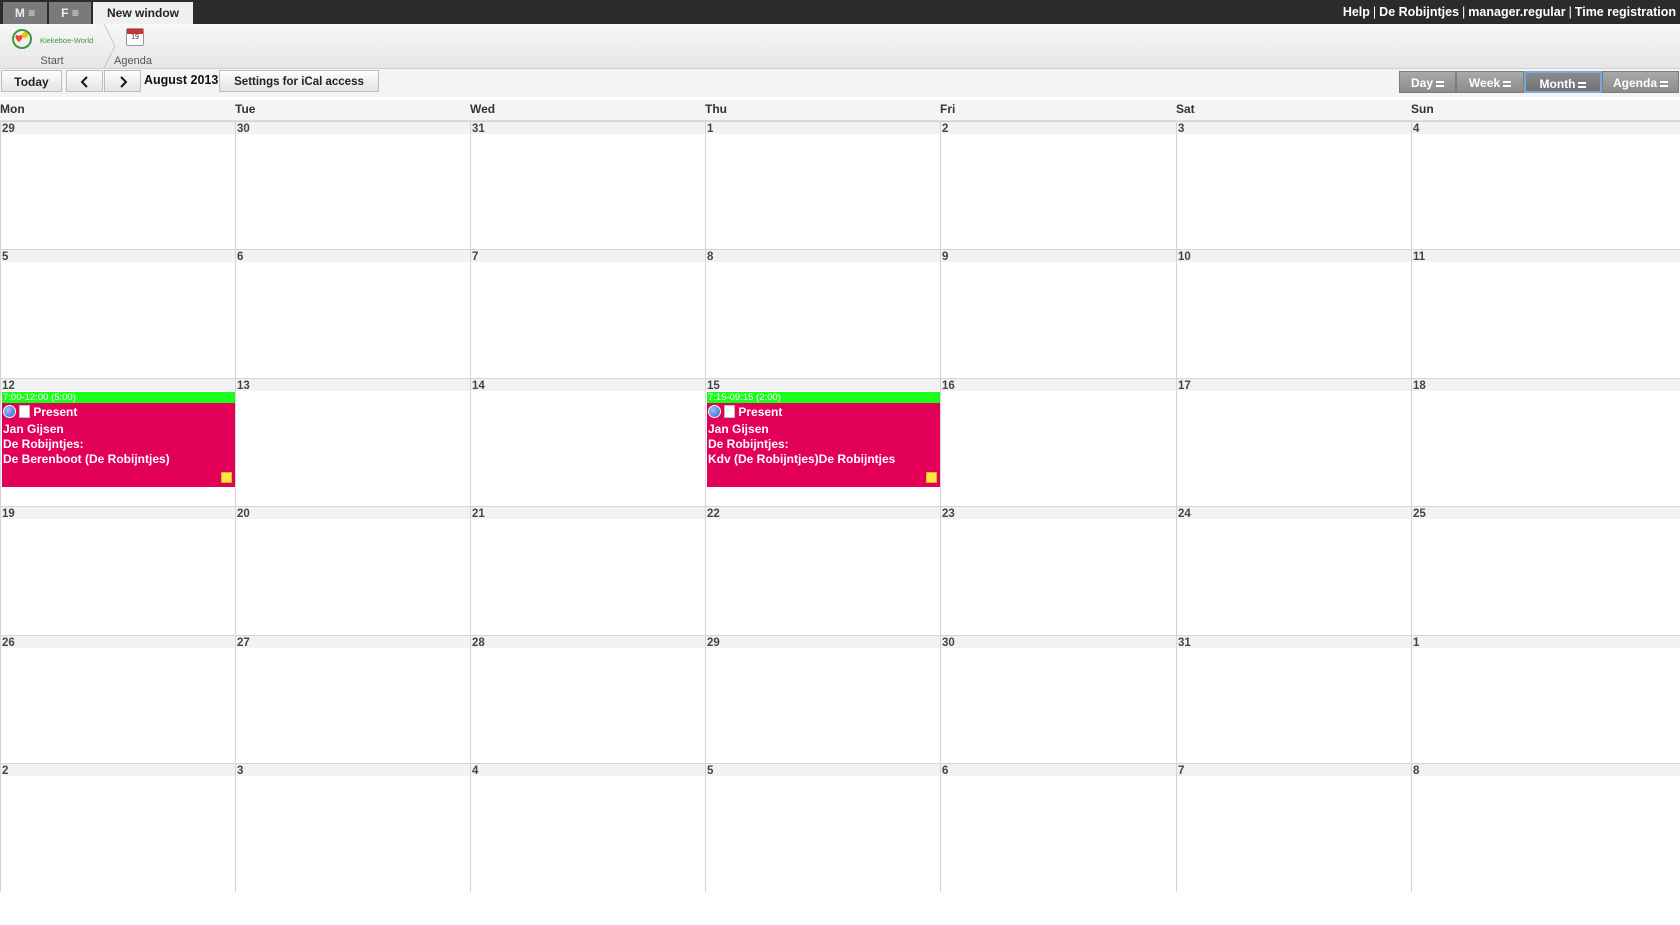  Describe the element at coordinates (823, 385) in the screenshot. I see `day-number: 15` at that location.